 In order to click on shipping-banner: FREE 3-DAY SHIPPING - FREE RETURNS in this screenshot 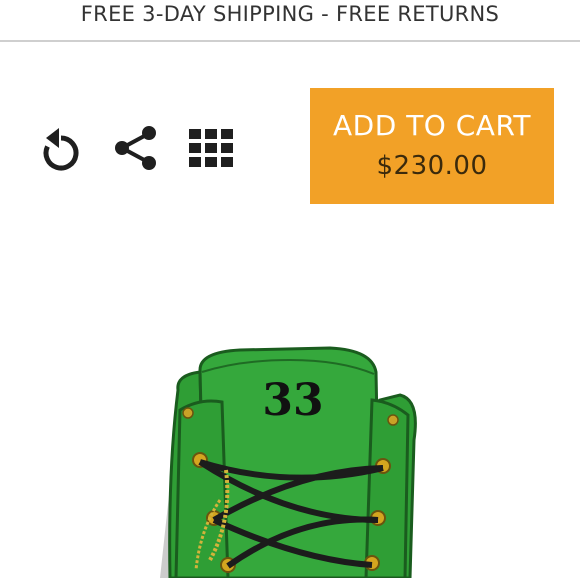, I will do `click(290, 21)`.